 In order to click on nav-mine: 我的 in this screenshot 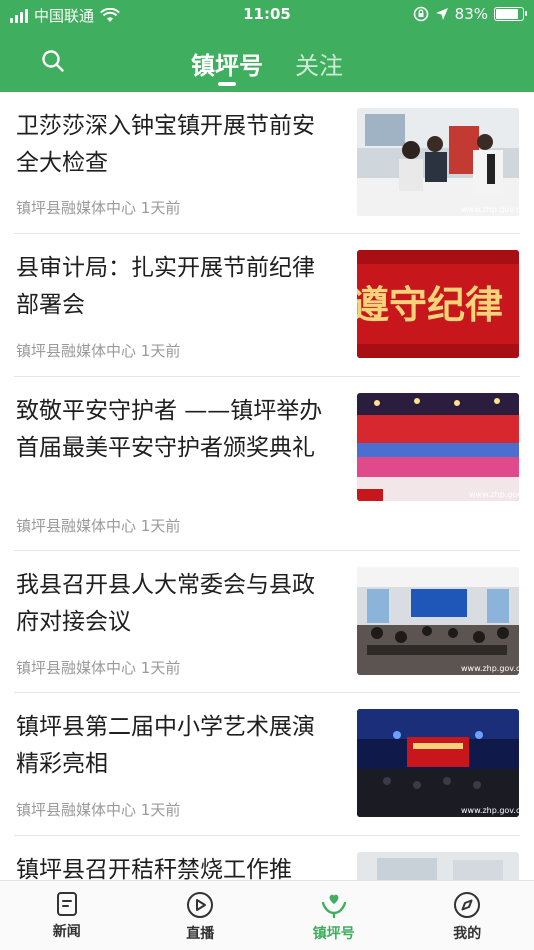, I will do `click(467, 915)`.